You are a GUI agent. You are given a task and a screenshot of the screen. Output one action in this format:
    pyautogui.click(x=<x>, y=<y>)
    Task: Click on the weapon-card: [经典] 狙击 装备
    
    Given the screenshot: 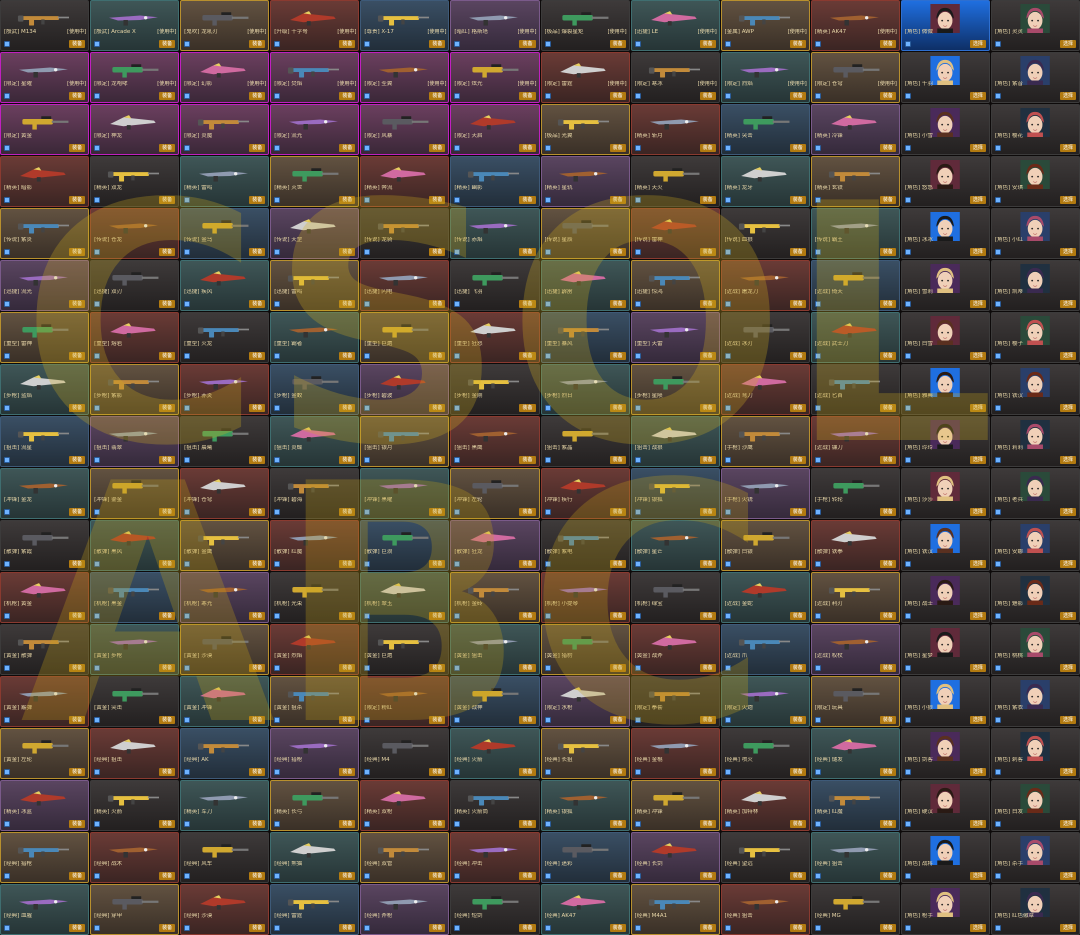 What is the action you would take?
    pyautogui.click(x=135, y=753)
    